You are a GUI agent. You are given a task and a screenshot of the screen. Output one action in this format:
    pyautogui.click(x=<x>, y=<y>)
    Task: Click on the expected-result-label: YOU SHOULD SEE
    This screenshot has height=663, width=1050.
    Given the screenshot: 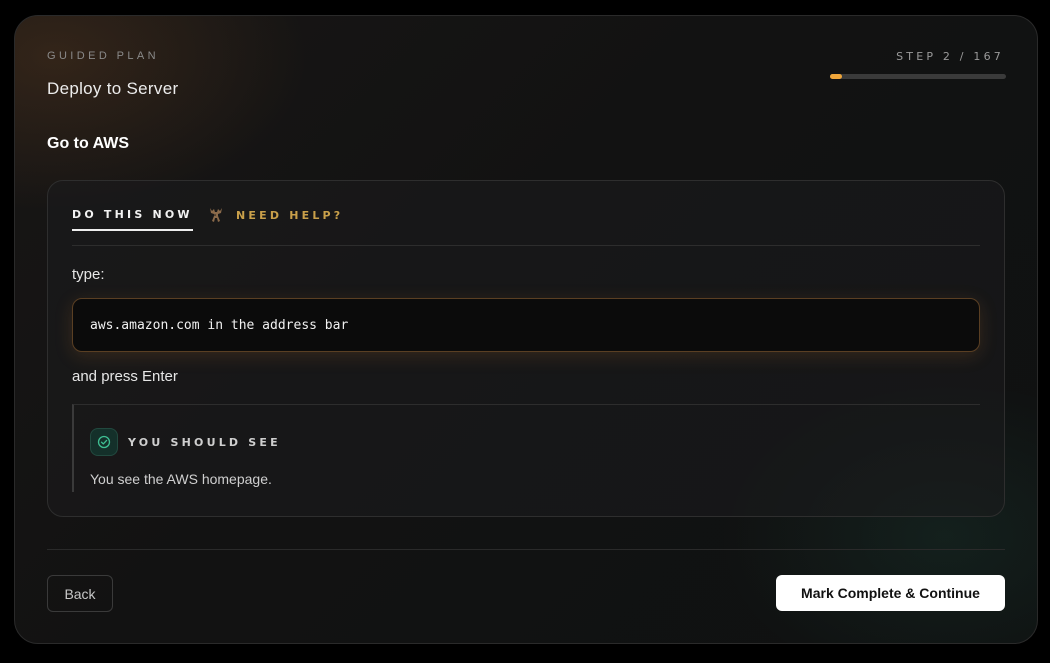 What is the action you would take?
    pyautogui.click(x=204, y=442)
    